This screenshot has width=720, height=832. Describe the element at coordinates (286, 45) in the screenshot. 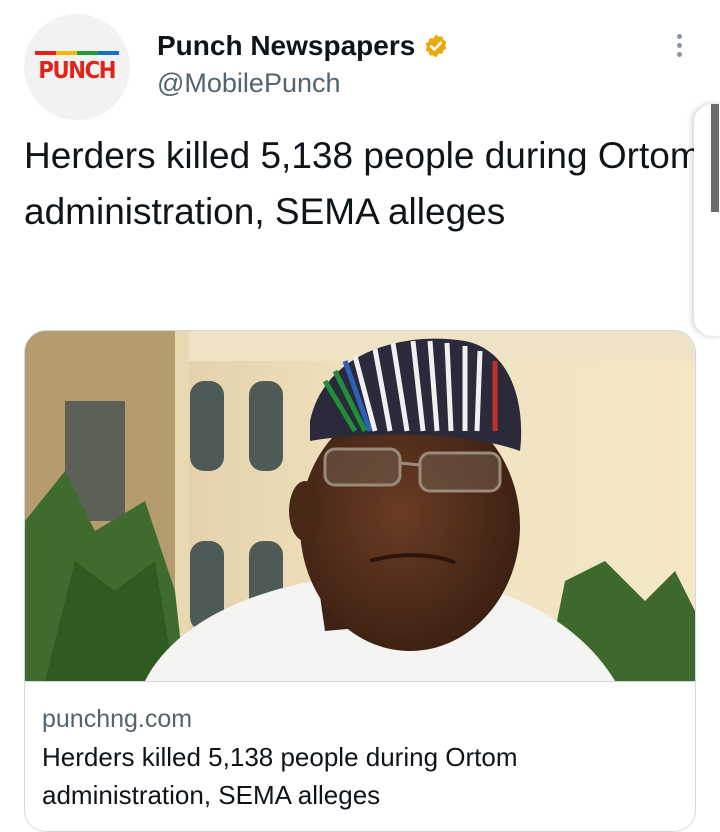

I see `display-name-text: Punch Newspapers` at that location.